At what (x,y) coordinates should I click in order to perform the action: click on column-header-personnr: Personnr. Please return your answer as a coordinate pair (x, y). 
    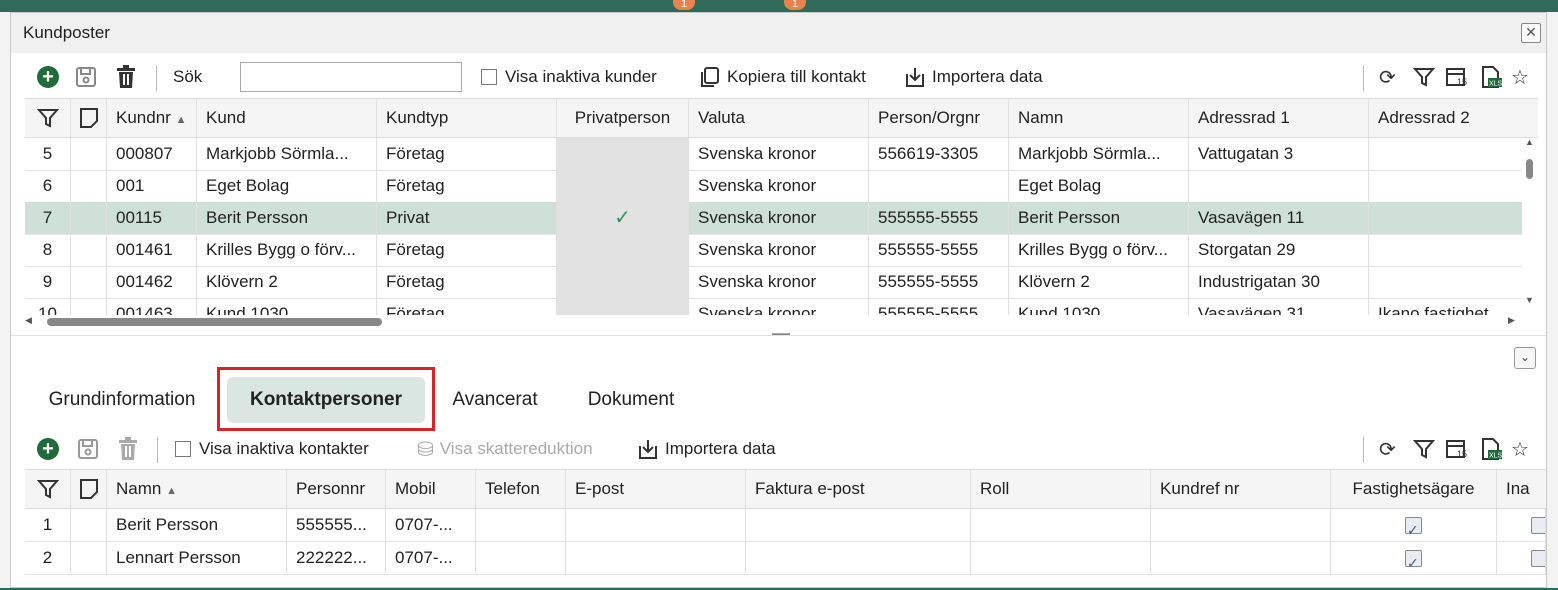
    Looking at the image, I should click on (336, 489).